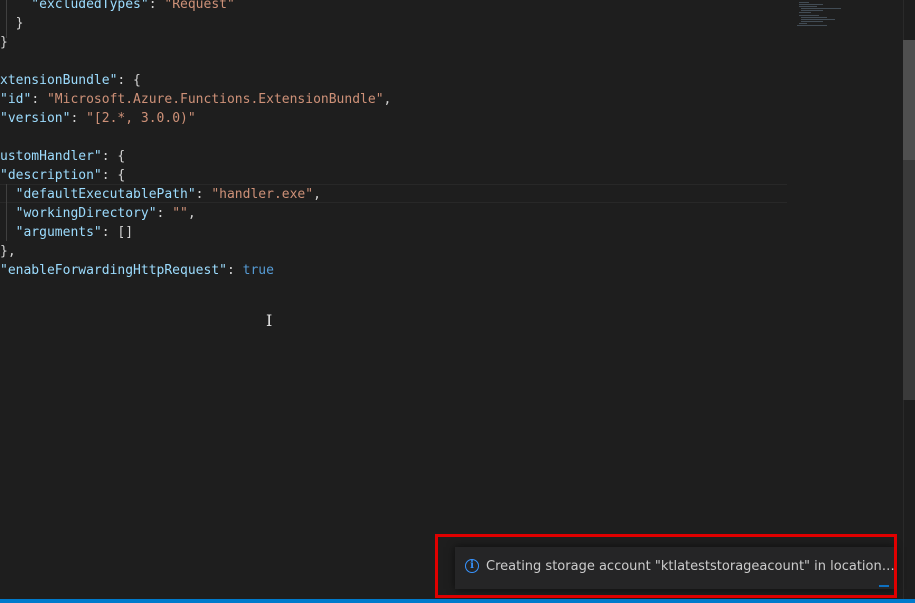 The image size is (915, 603). Describe the element at coordinates (113, 270) in the screenshot. I see `code-token: "enableForwardingHttpRequest"` at that location.